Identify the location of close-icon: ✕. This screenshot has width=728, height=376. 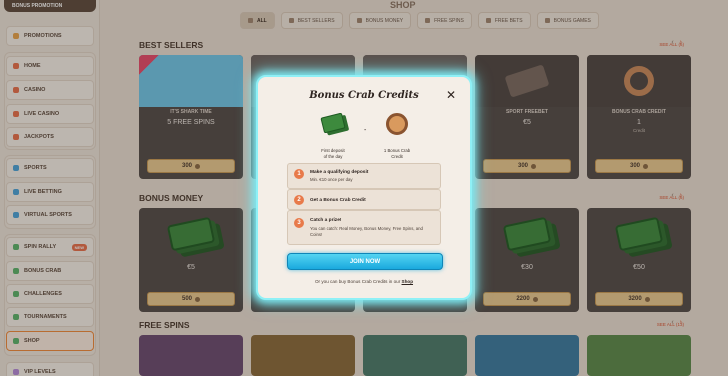
(451, 95).